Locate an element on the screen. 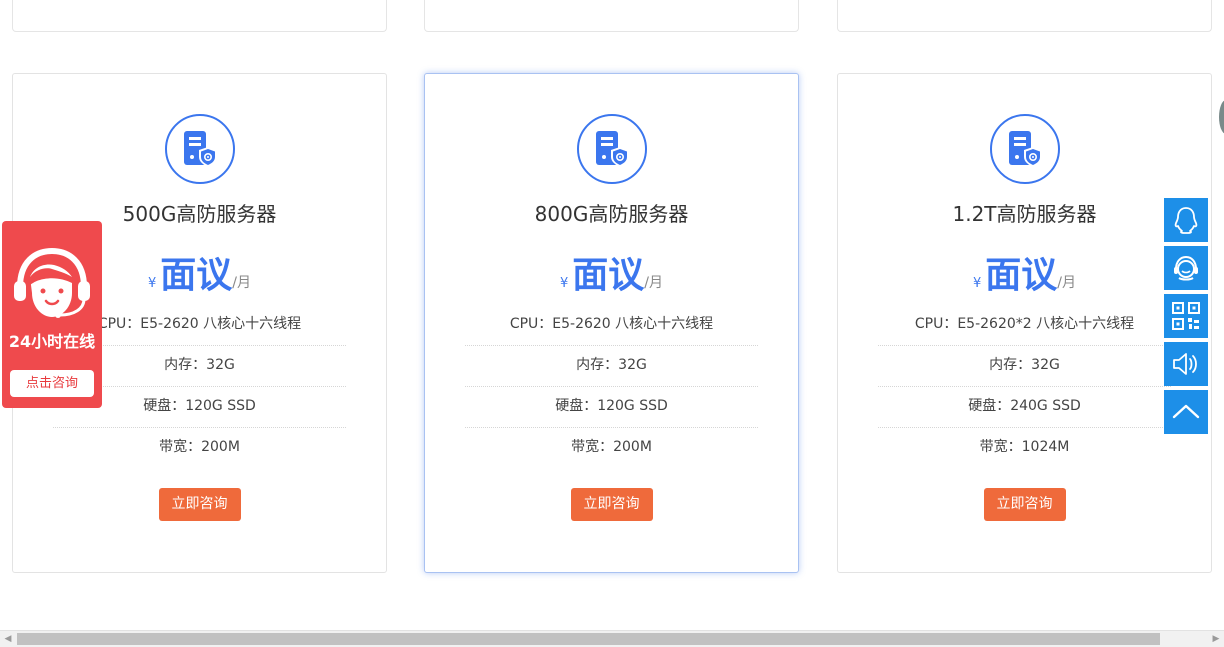 This screenshot has height=647, width=1224. back-to-top-icon is located at coordinates (1186, 411).